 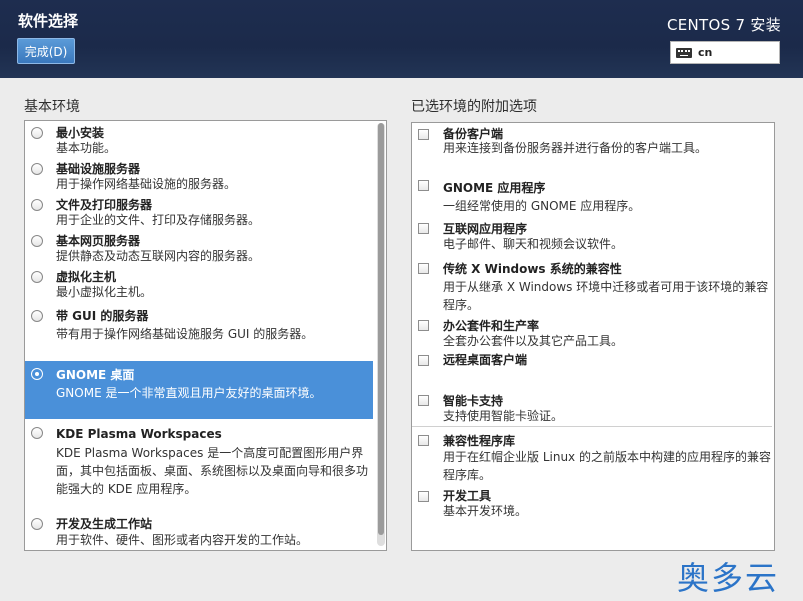 I want to click on env-item-server-gui: 带 GUI 的服务器 带有用于操作网络基础设施服务 GUI 的服务器。, so click(x=199, y=332).